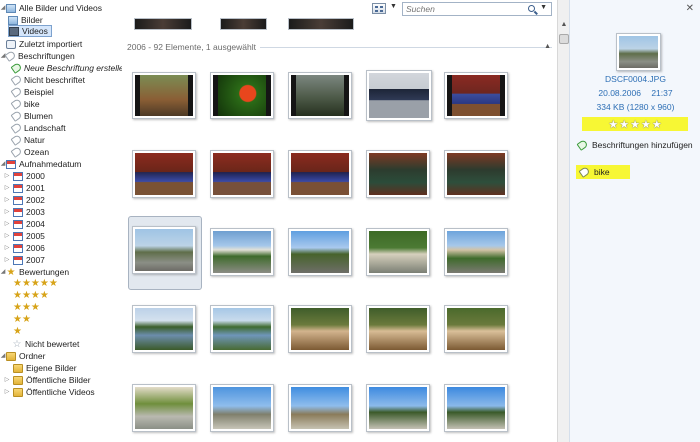 Image resolution: width=700 pixels, height=442 pixels. I want to click on nav-item-tag-blumen: Blumen, so click(31, 116).